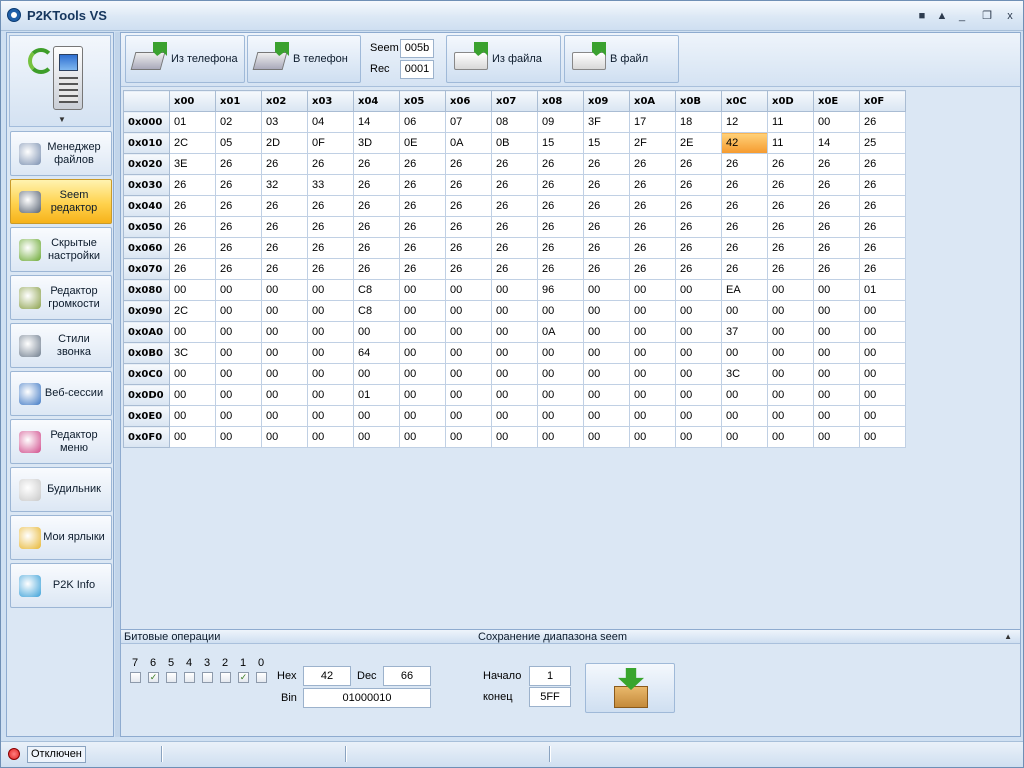 This screenshot has width=1024, height=768. I want to click on row-address-header: 0x000, so click(146, 122).